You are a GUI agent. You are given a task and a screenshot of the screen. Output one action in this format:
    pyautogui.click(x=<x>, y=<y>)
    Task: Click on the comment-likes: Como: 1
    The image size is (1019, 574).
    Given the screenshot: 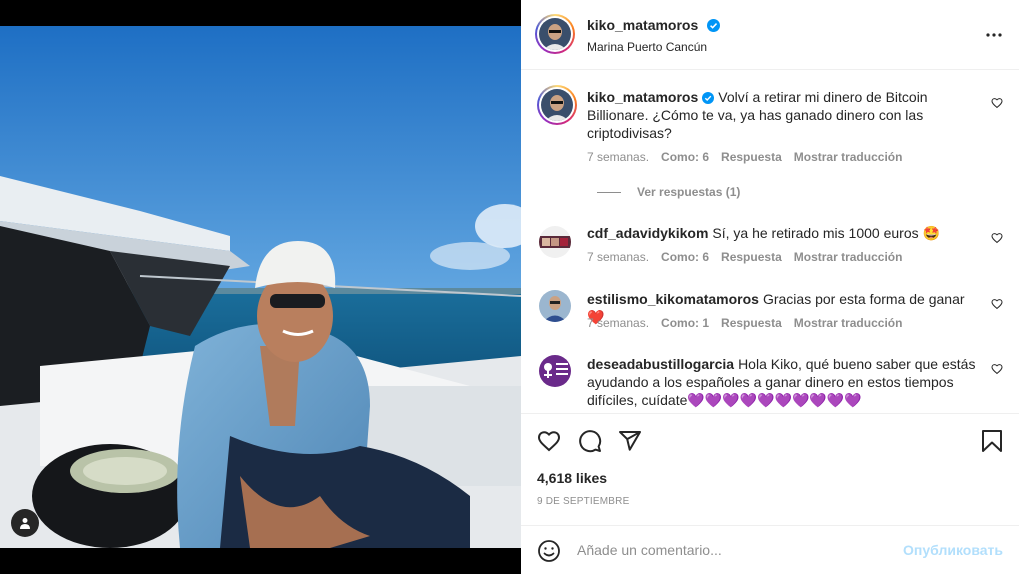 What is the action you would take?
    pyautogui.click(x=685, y=323)
    